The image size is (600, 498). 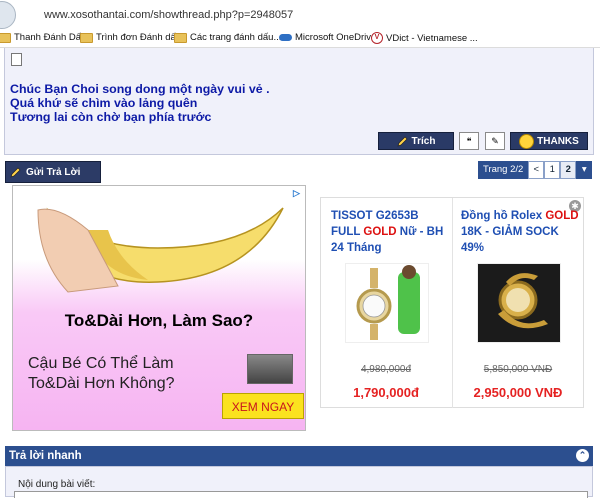 What do you see at coordinates (299, 482) in the screenshot?
I see `quick-reply-panel: Nội dung bài viết:` at bounding box center [299, 482].